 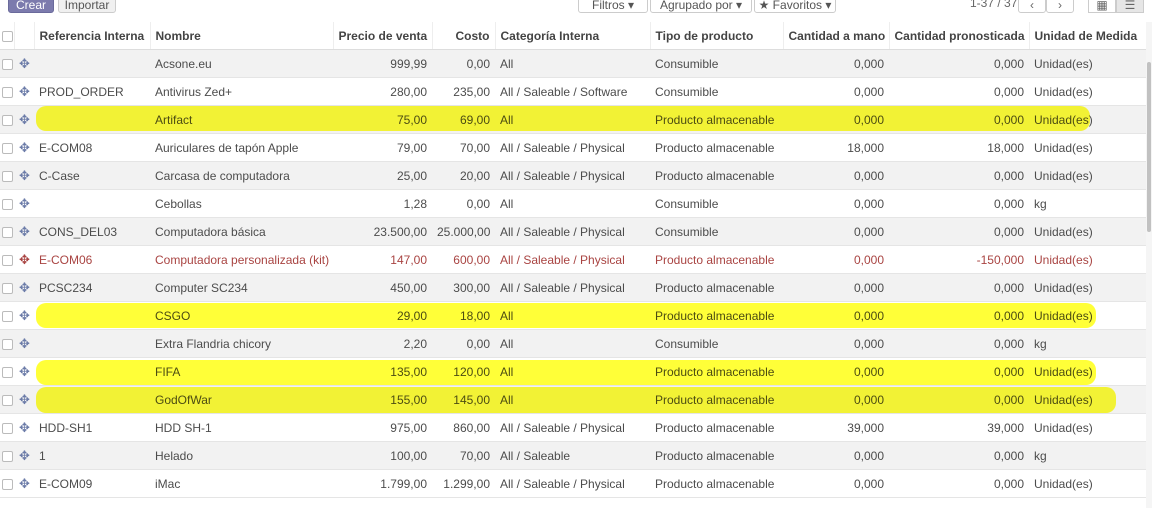 What do you see at coordinates (382, 63) in the screenshot?
I see `cell-sale-price: 999,99` at bounding box center [382, 63].